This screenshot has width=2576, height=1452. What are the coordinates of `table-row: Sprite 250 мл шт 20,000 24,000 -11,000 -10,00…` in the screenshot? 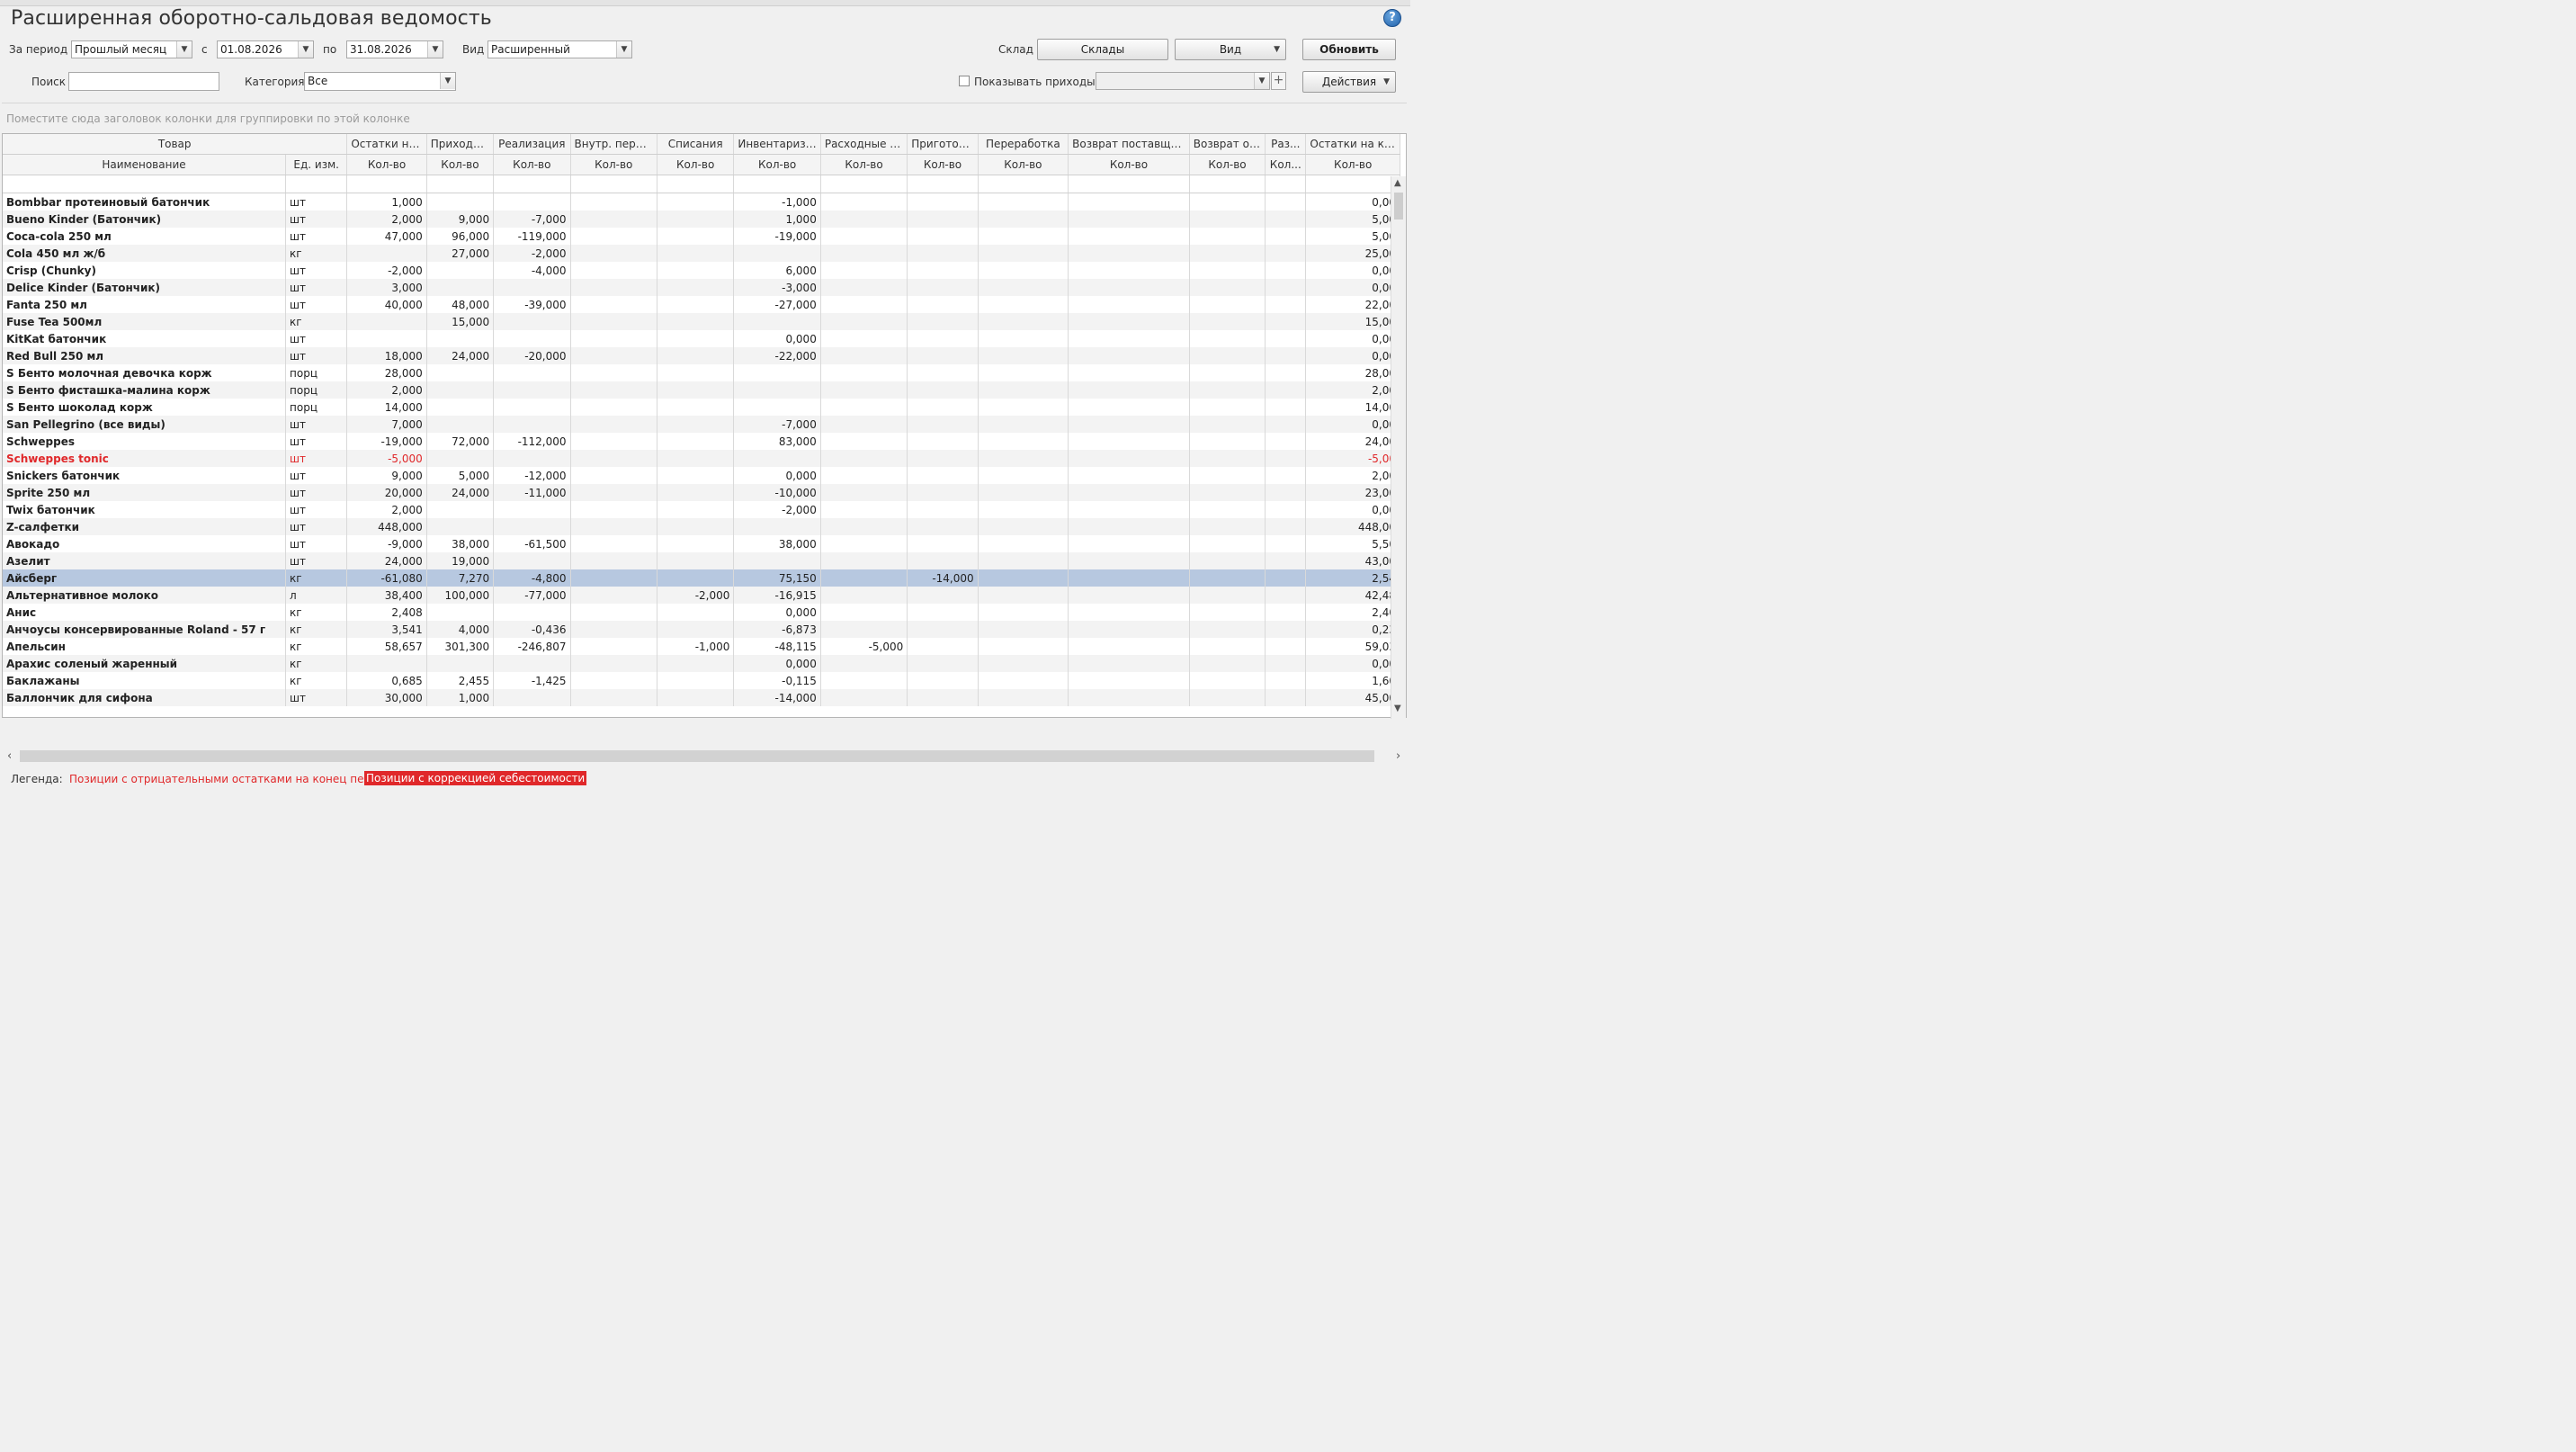 It's located at (701, 493).